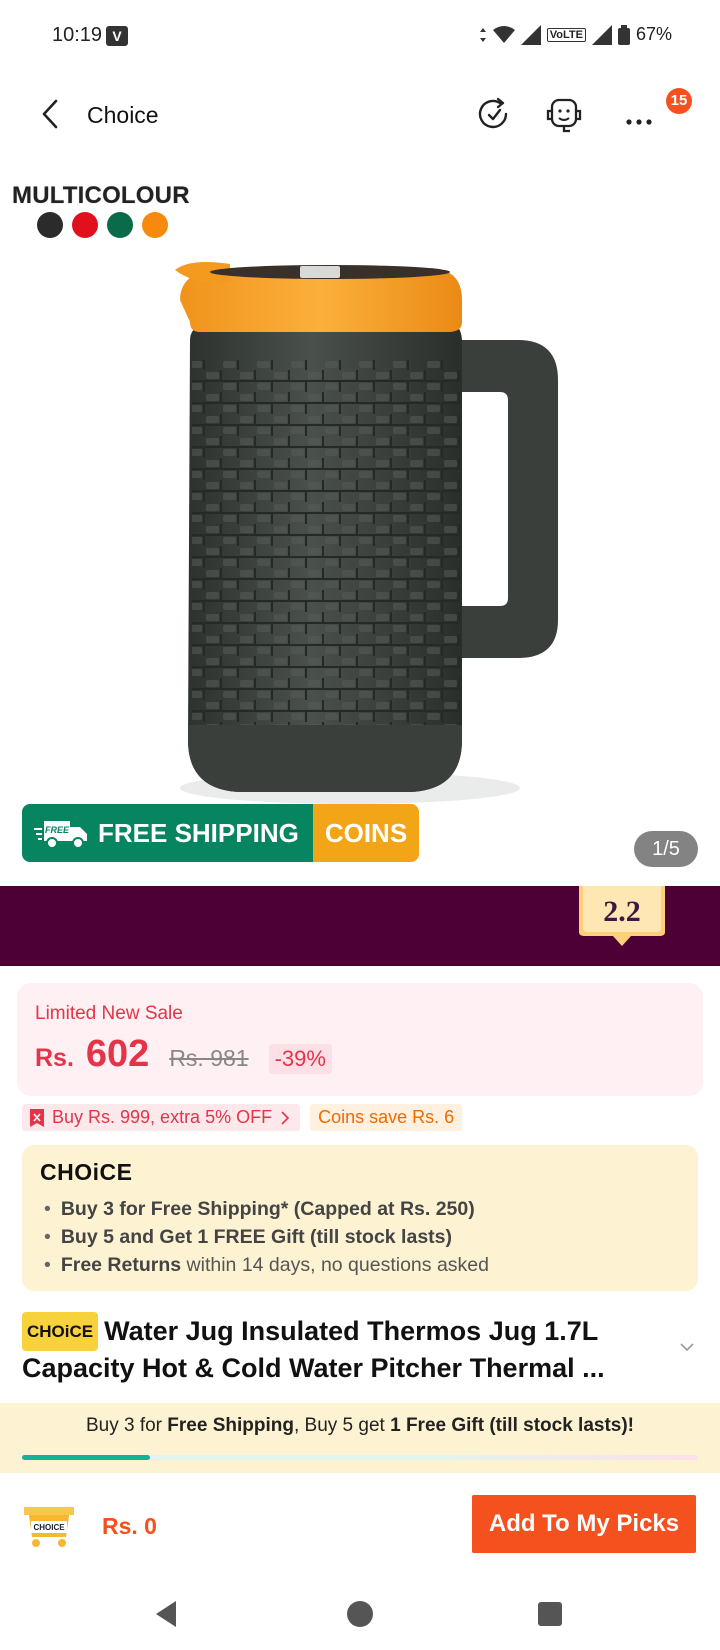 This screenshot has height=1650, width=720. Describe the element at coordinates (123, 115) in the screenshot. I see `header-title: Choice` at that location.